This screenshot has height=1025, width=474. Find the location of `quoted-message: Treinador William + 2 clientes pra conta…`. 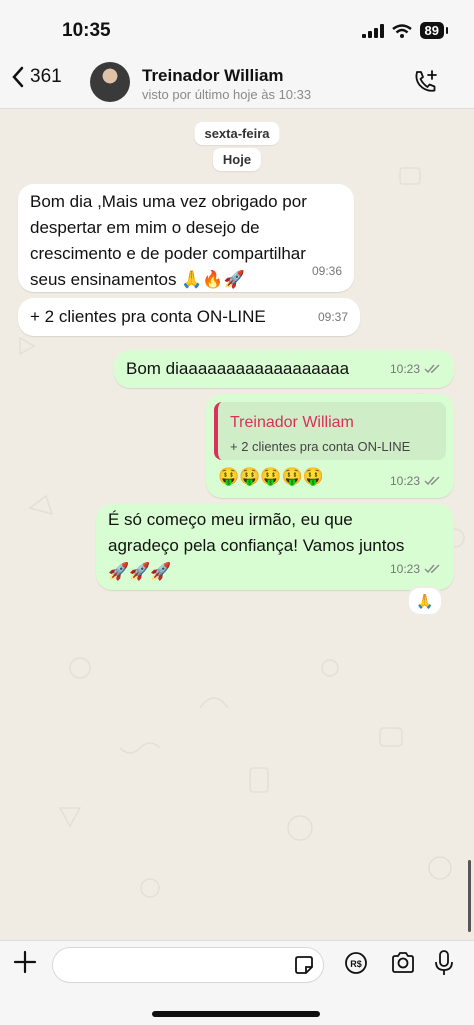

quoted-message: Treinador William + 2 clientes pra conta… is located at coordinates (330, 431).